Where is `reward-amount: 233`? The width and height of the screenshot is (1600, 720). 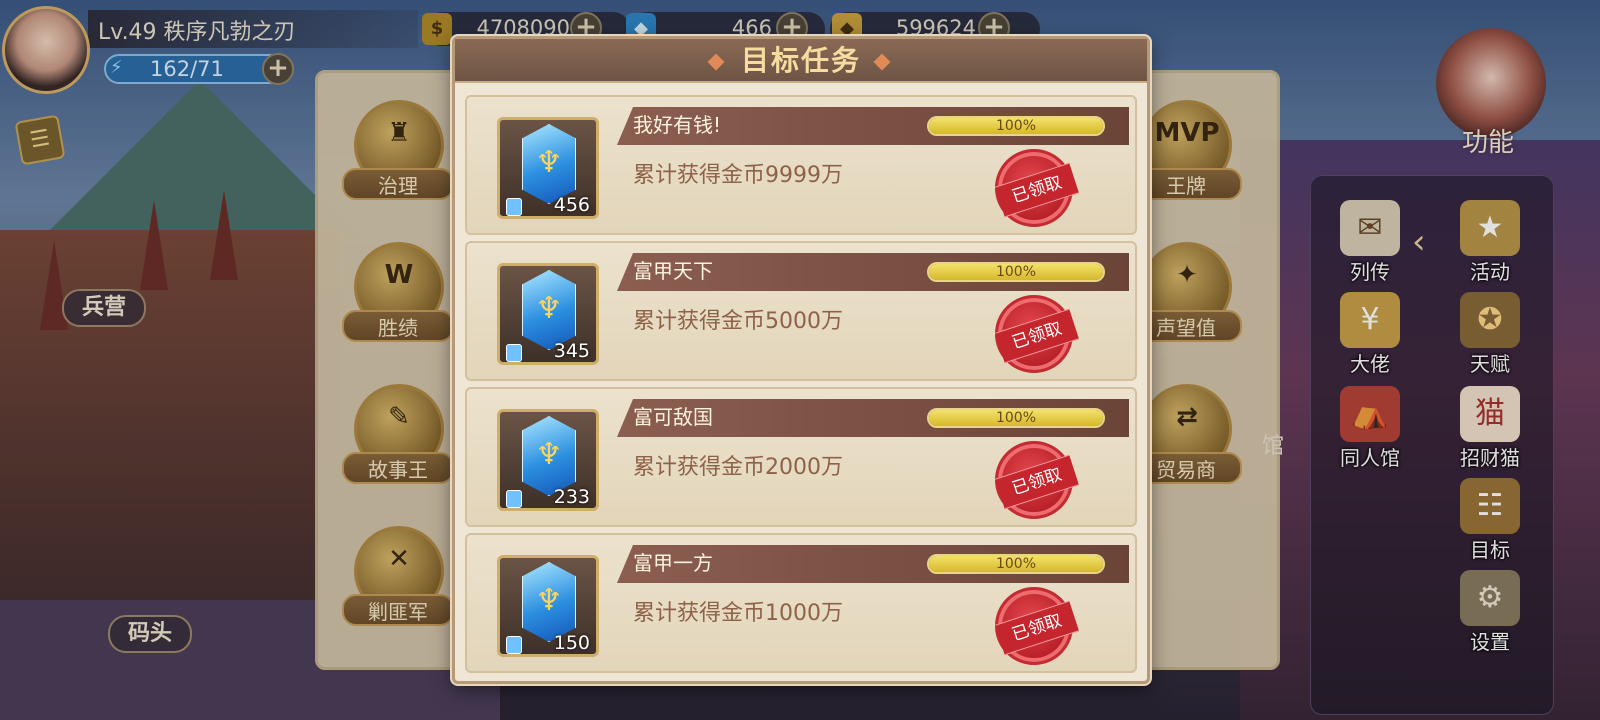 reward-amount: 233 is located at coordinates (571, 497).